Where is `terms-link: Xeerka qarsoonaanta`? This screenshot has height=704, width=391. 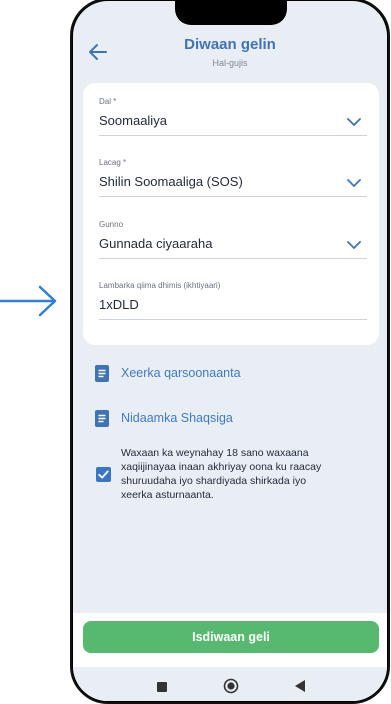 terms-link: Xeerka qarsoonaanta is located at coordinates (225, 374).